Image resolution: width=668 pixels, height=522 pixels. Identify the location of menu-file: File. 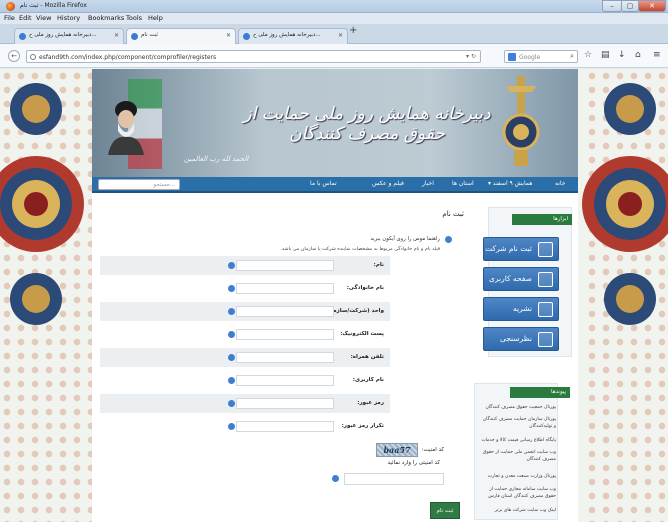
(9, 18).